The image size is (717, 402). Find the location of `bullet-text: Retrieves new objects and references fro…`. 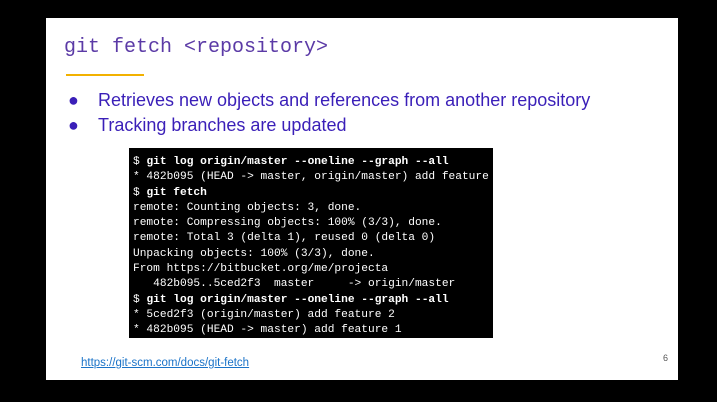

bullet-text: Retrieves new objects and references fro… is located at coordinates (344, 100).